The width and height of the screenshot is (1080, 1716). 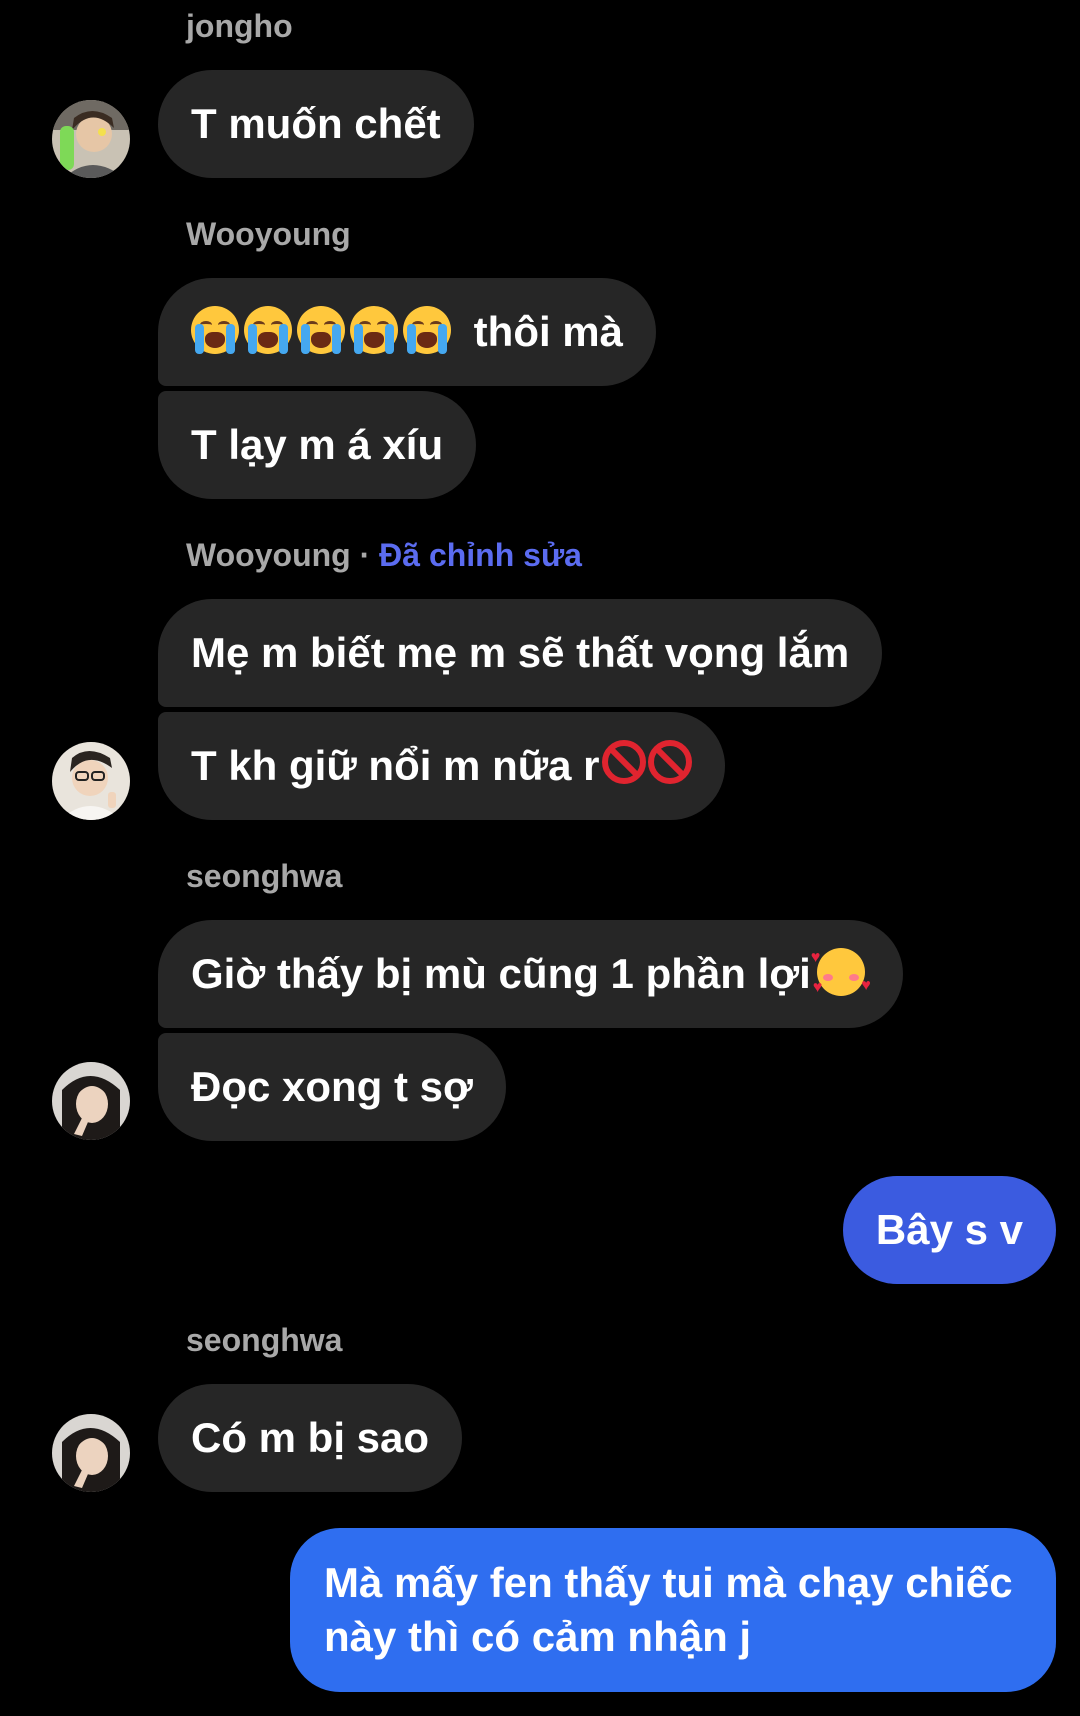 I want to click on sender-header: Wooyoung · Đã chỉnh sửa, so click(x=384, y=555).